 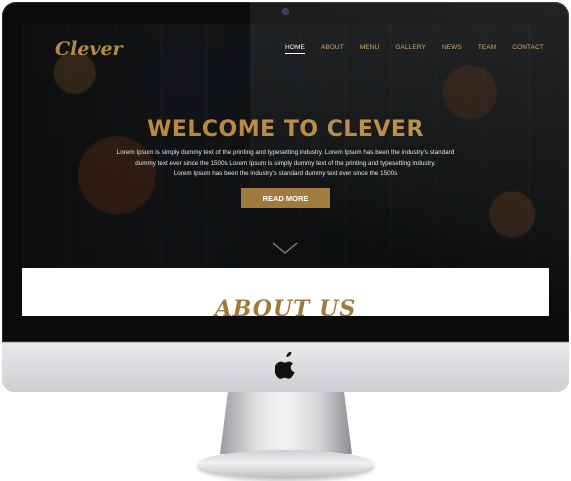 I want to click on nav-item-news: NEWS, so click(x=452, y=49).